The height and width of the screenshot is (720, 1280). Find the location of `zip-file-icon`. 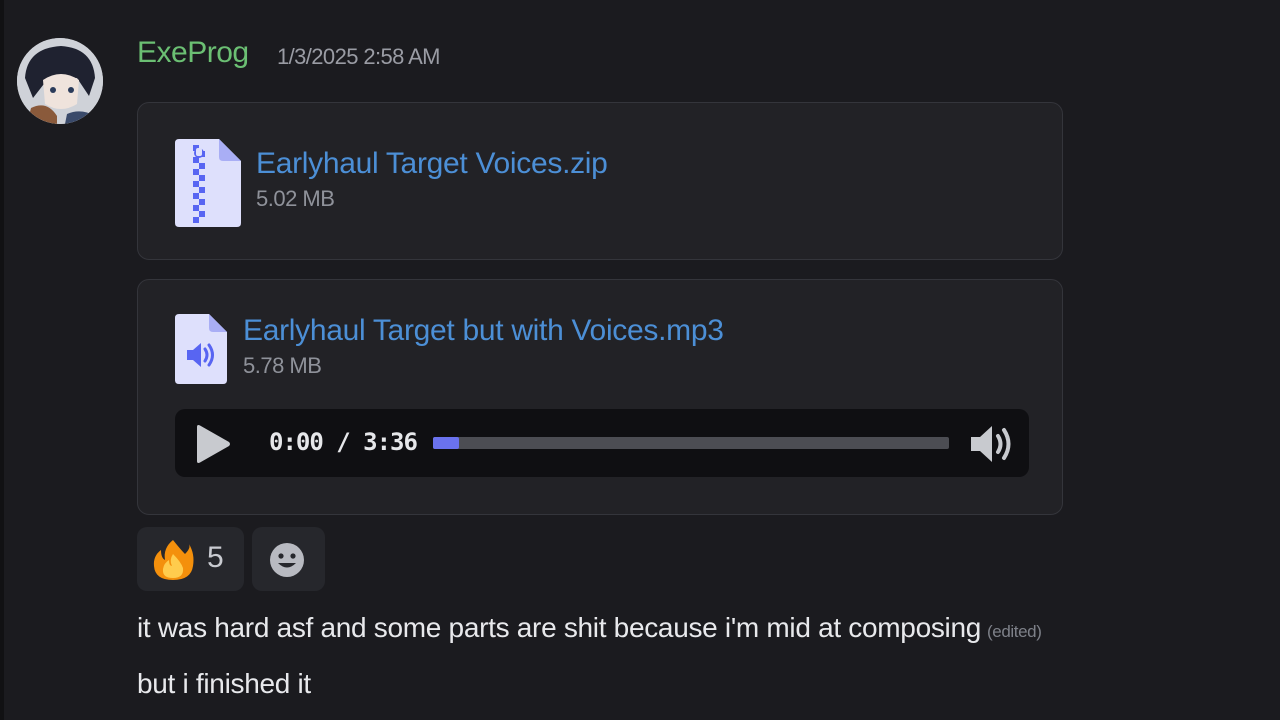

zip-file-icon is located at coordinates (208, 185).